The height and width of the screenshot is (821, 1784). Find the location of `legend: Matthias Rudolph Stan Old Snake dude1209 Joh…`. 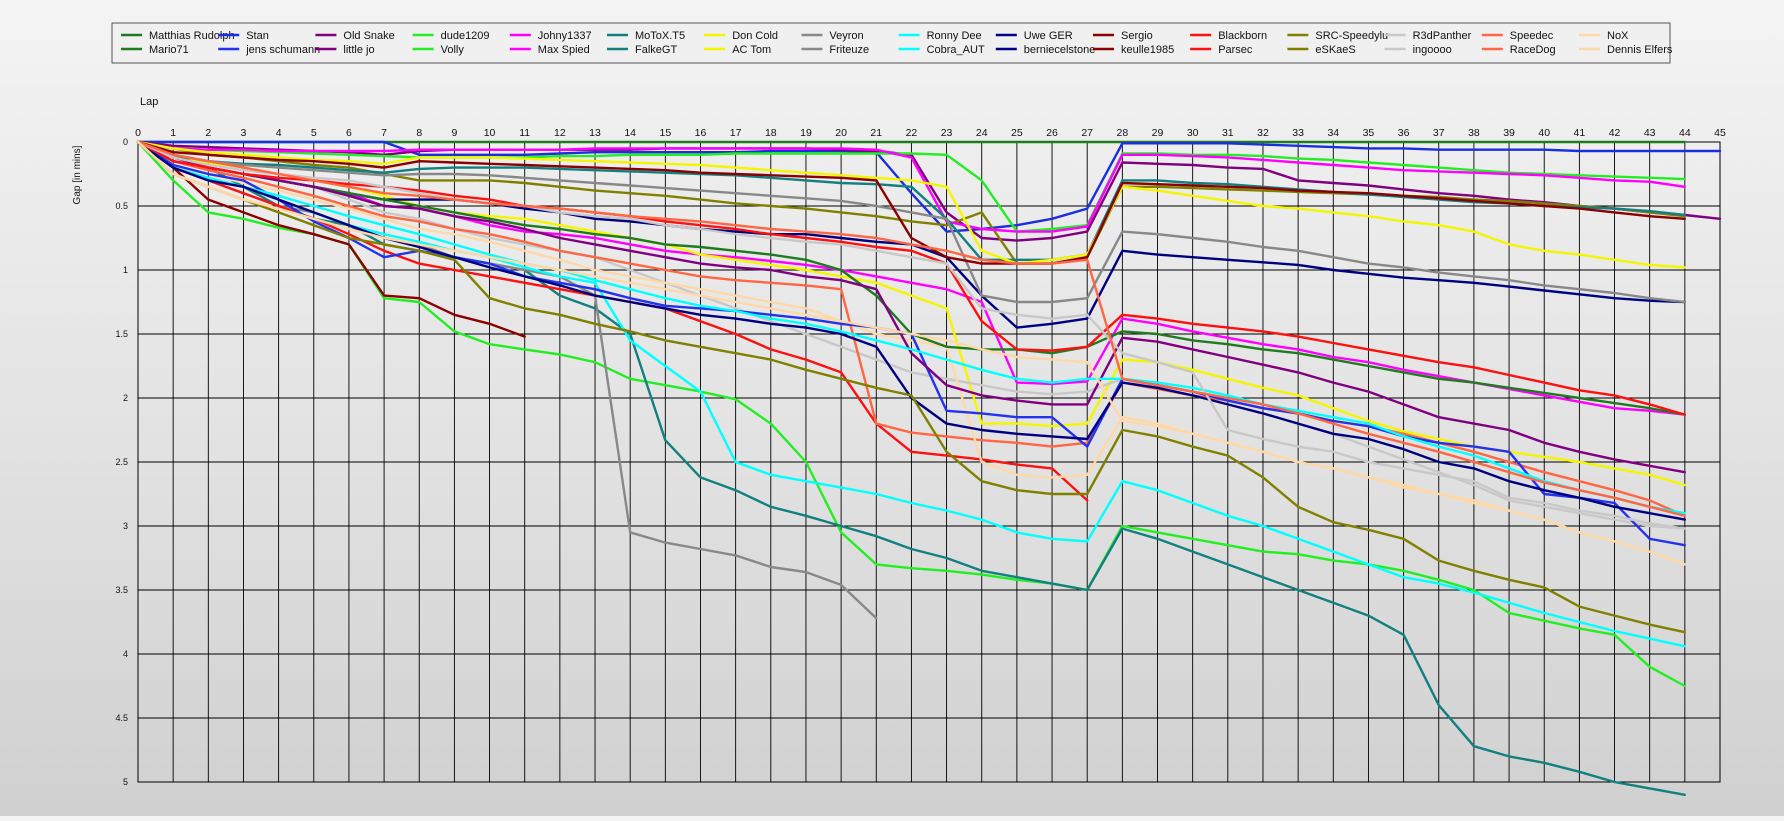

legend: Matthias Rudolph Stan Old Snake dude1209 Joh… is located at coordinates (892, 43).